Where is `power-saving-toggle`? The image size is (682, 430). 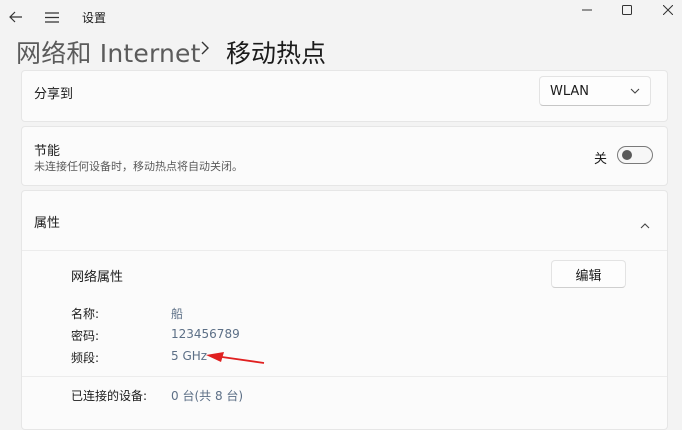 power-saving-toggle is located at coordinates (635, 155).